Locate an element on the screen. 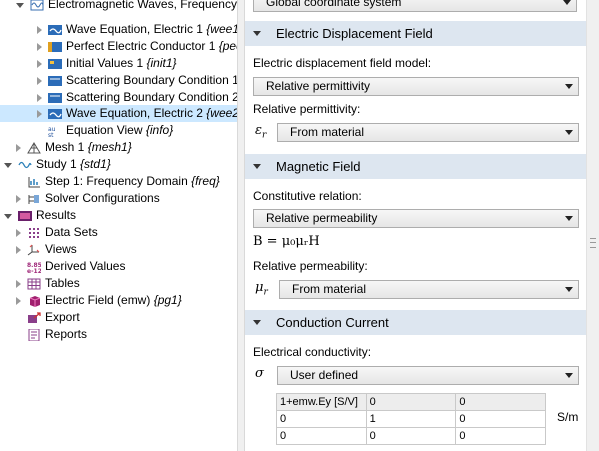 This screenshot has height=451, width=599. tree-item: Initial Values 1 {init1} is located at coordinates (118, 63).